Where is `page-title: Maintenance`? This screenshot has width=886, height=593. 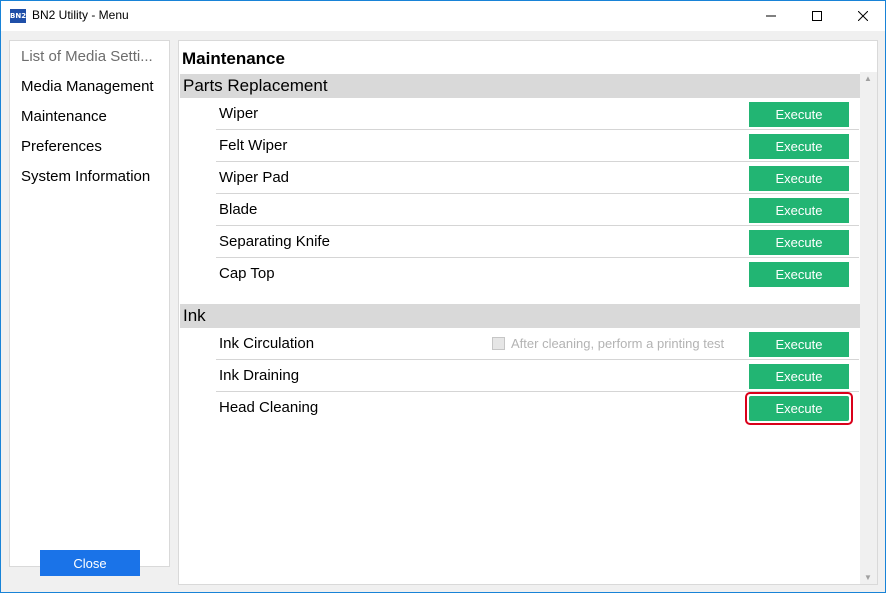 page-title: Maintenance is located at coordinates (233, 58).